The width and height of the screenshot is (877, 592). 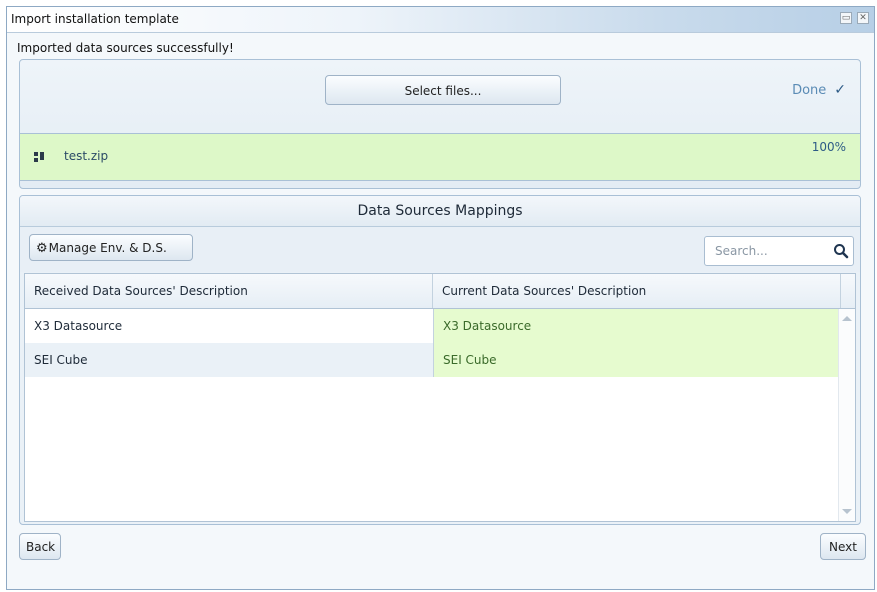 I want to click on mappings-title: Data Sources Mappings, so click(x=440, y=211).